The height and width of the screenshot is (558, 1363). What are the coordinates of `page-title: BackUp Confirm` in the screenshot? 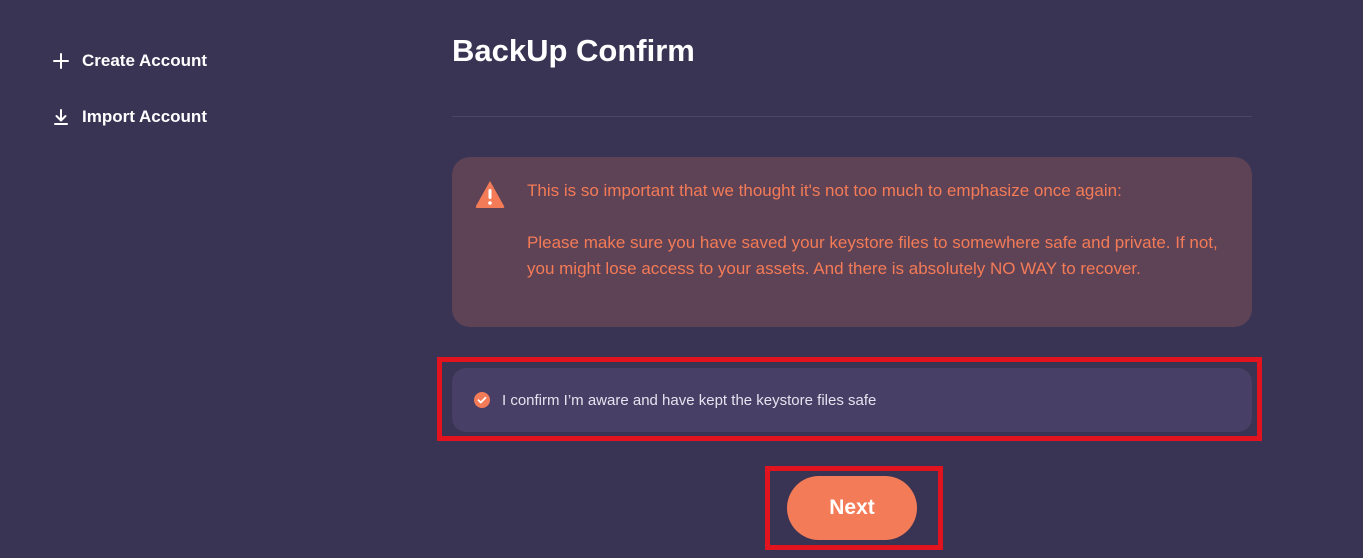 It's located at (573, 50).